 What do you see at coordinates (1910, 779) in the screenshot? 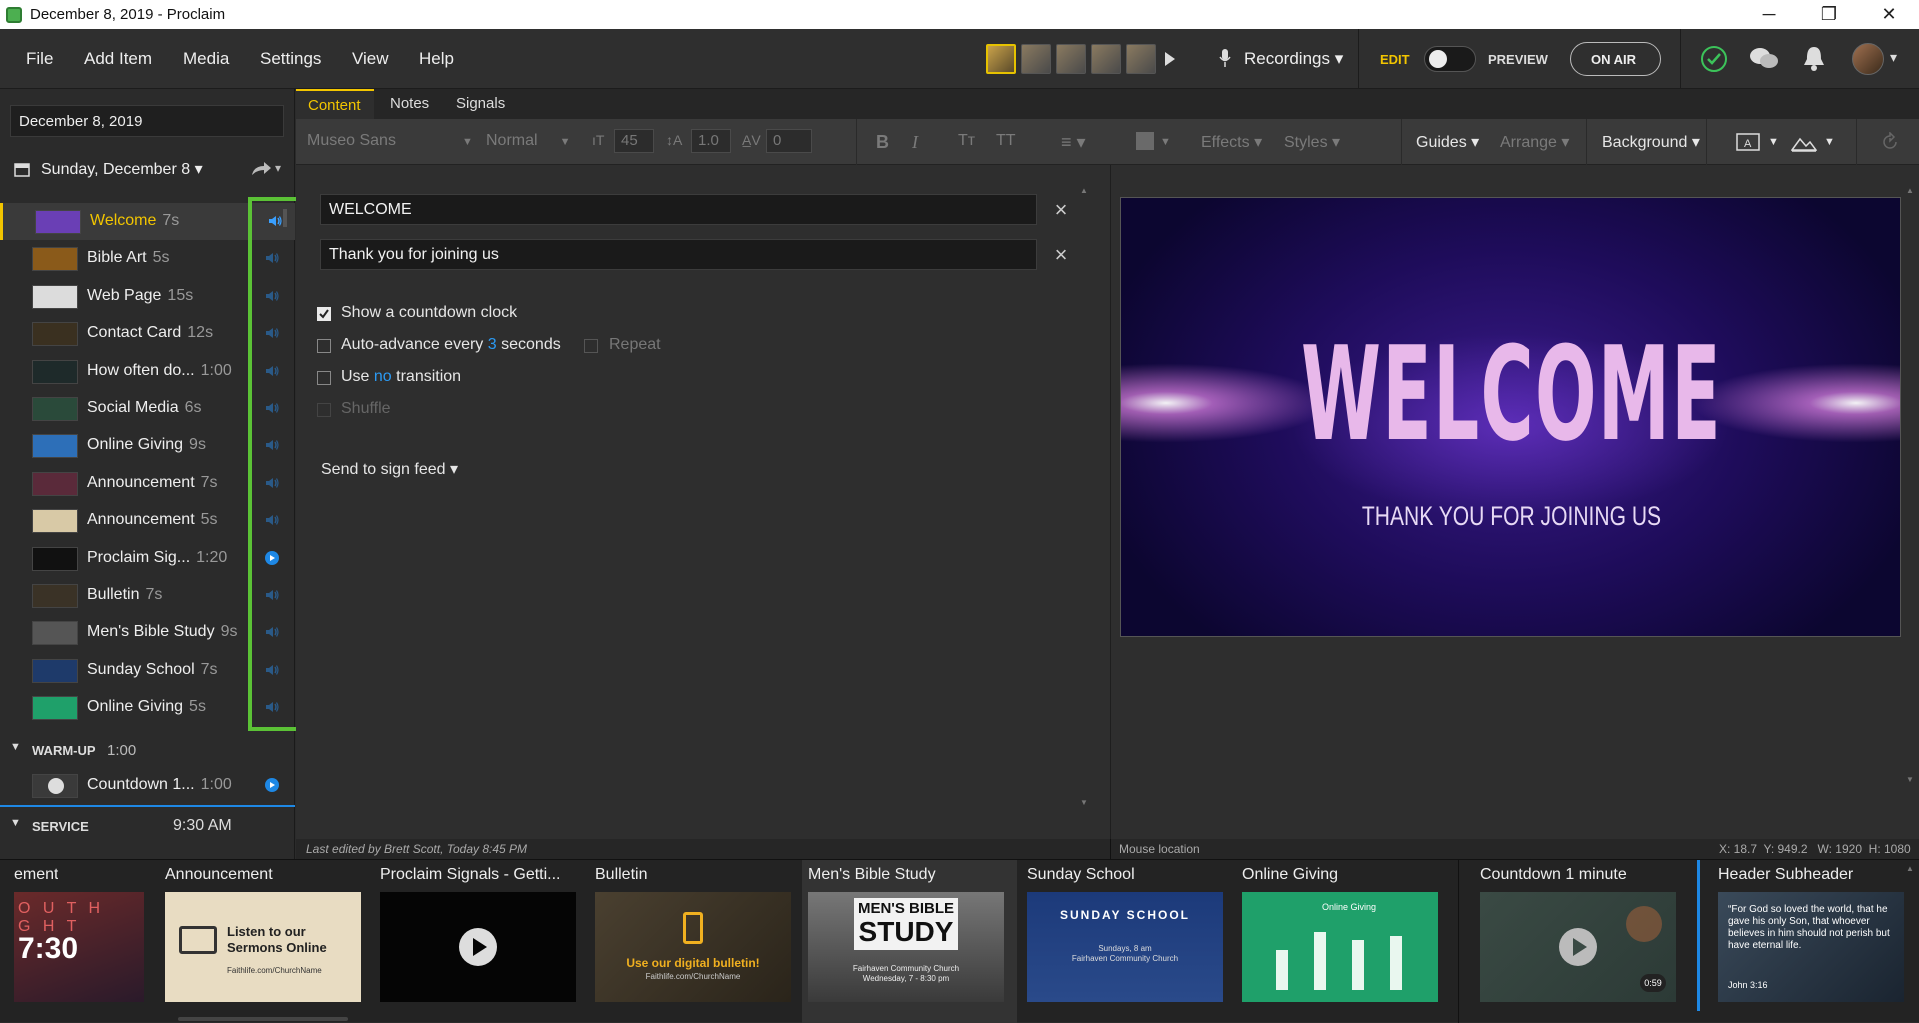
I see `preview-scroll-down-icon: ▼` at bounding box center [1910, 779].